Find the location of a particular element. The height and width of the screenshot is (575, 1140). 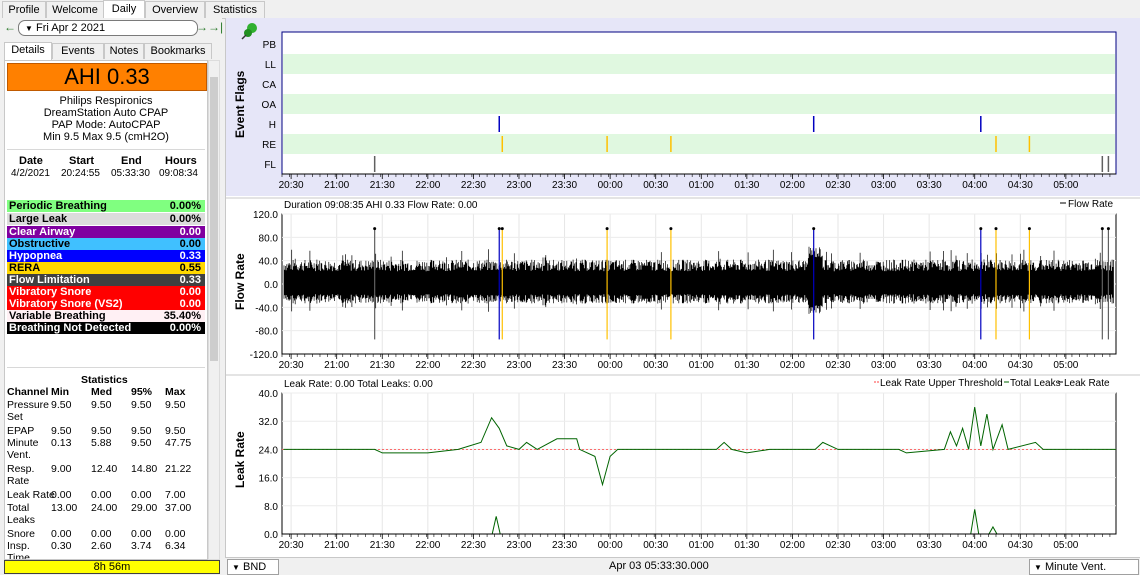

bnd-dropdown: ▼ BND is located at coordinates (253, 567).